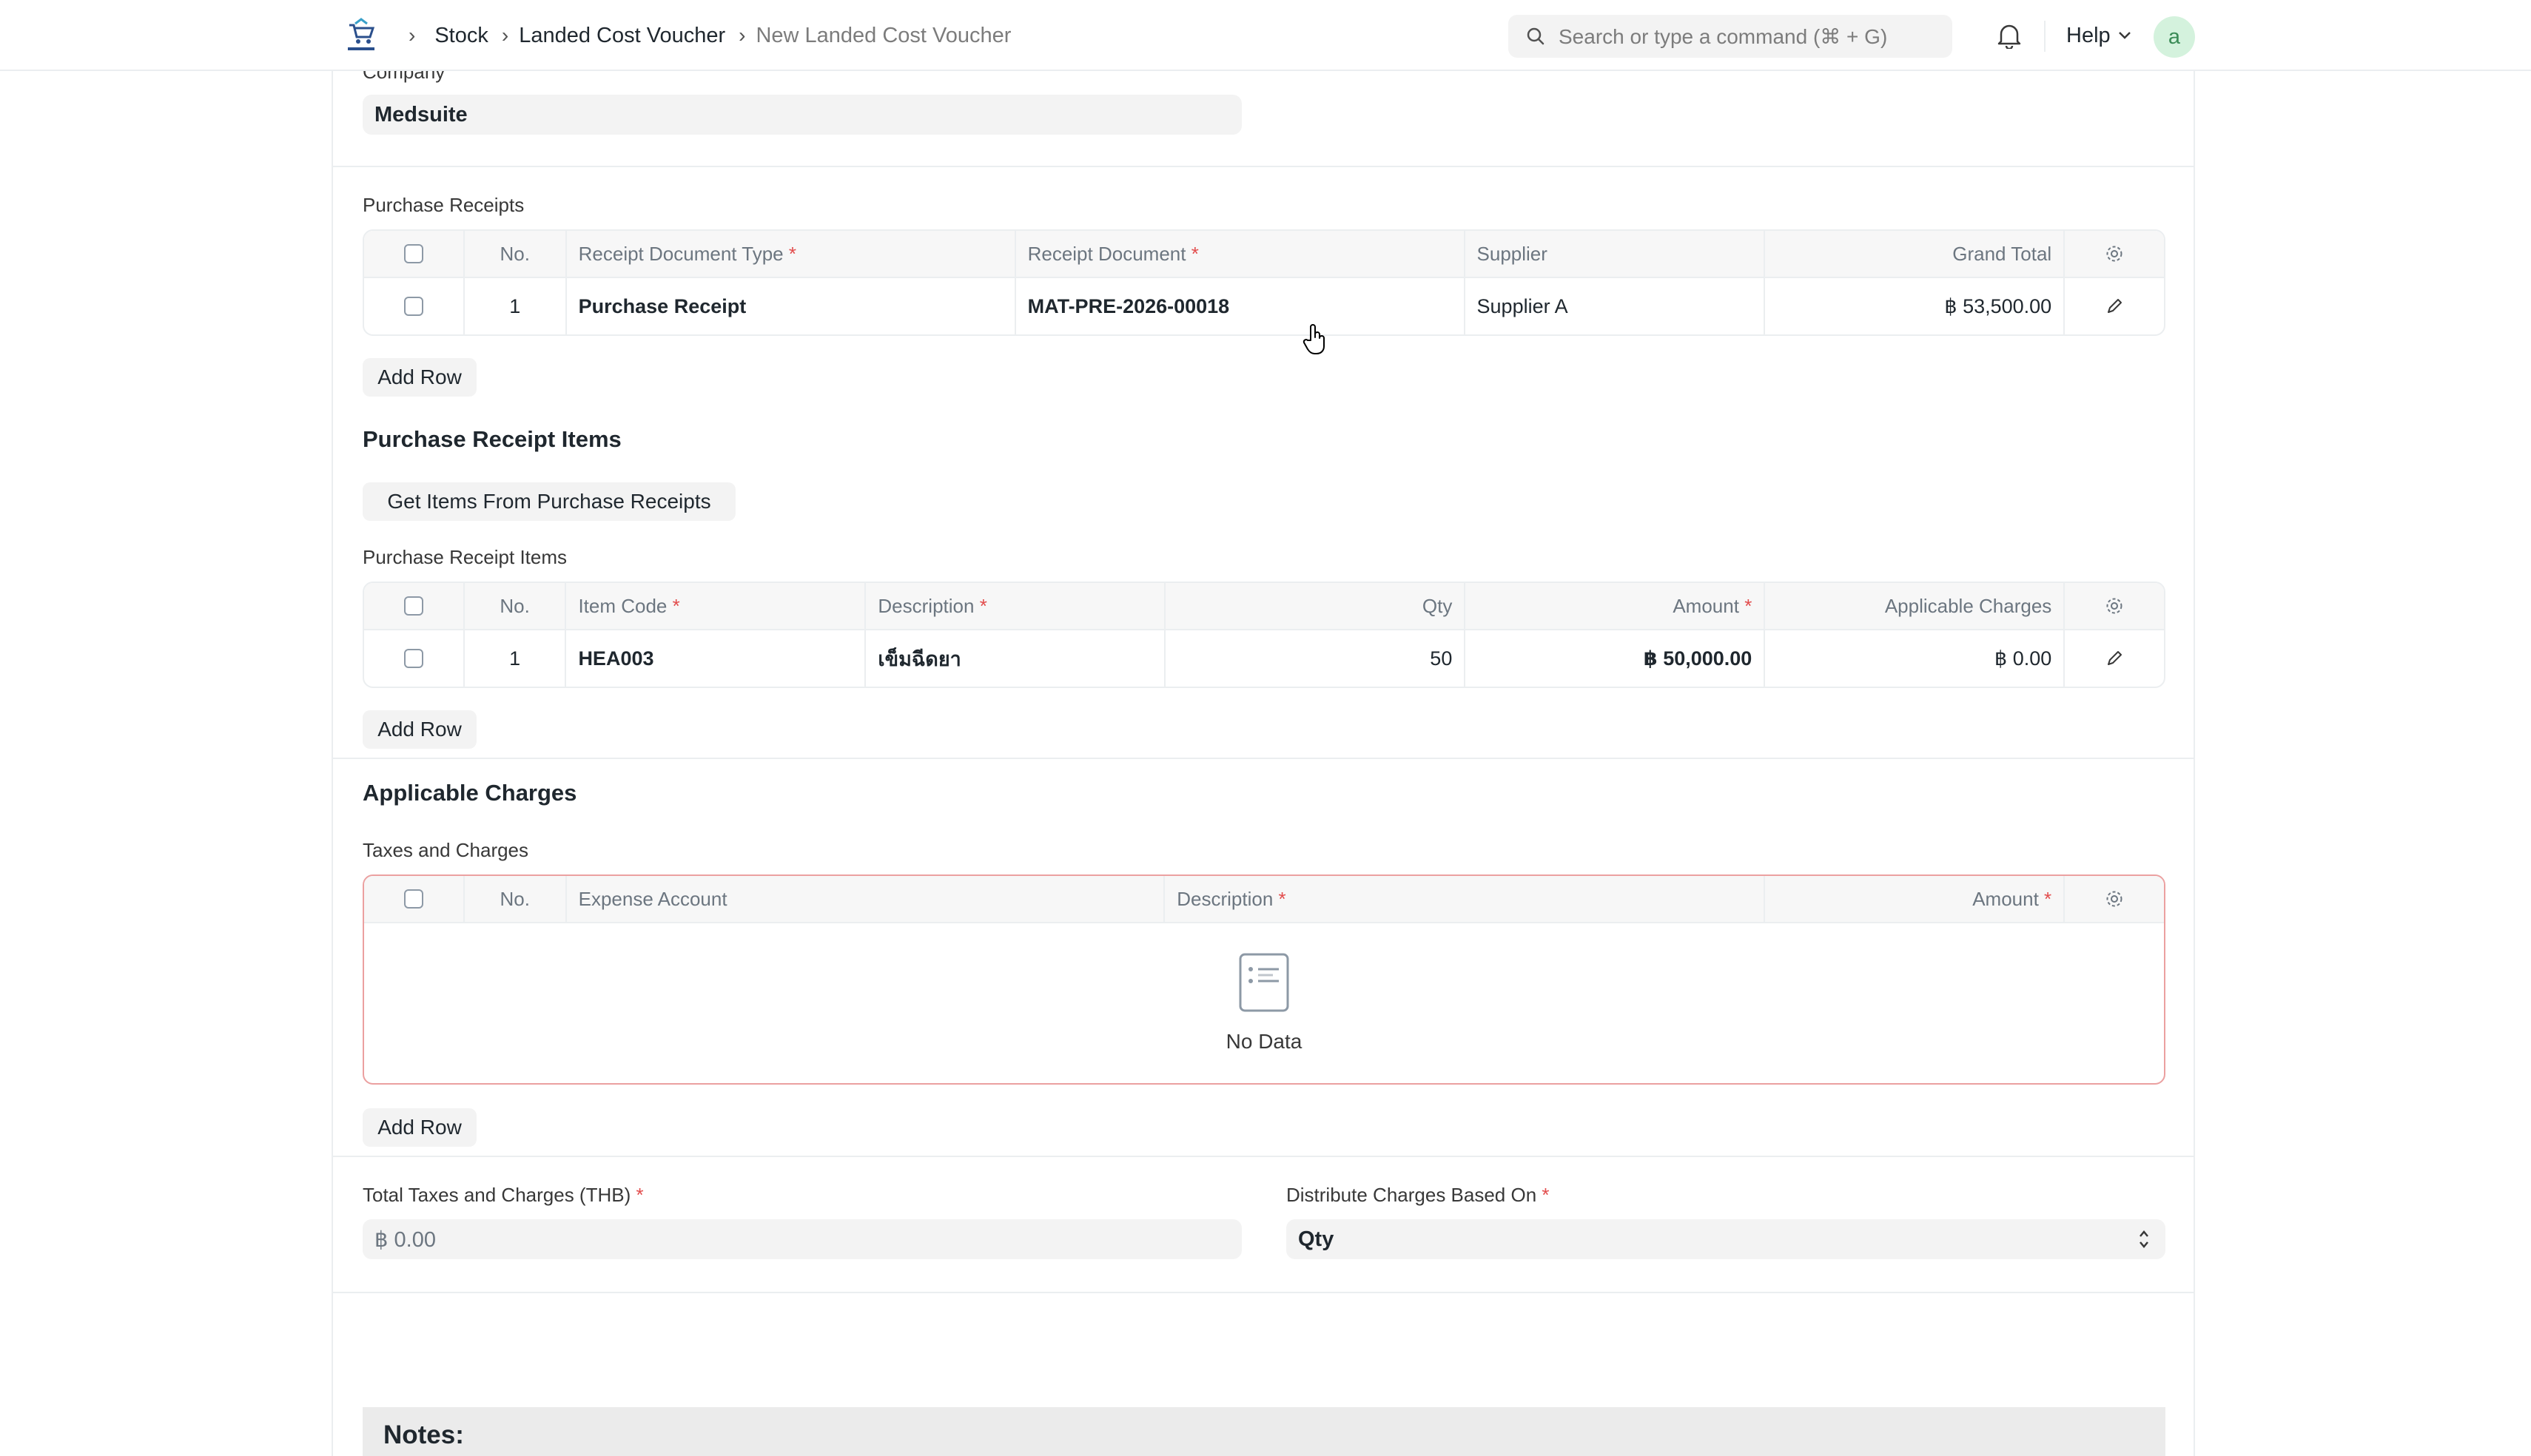  Describe the element at coordinates (623, 606) in the screenshot. I see `header-text: Item Code` at that location.